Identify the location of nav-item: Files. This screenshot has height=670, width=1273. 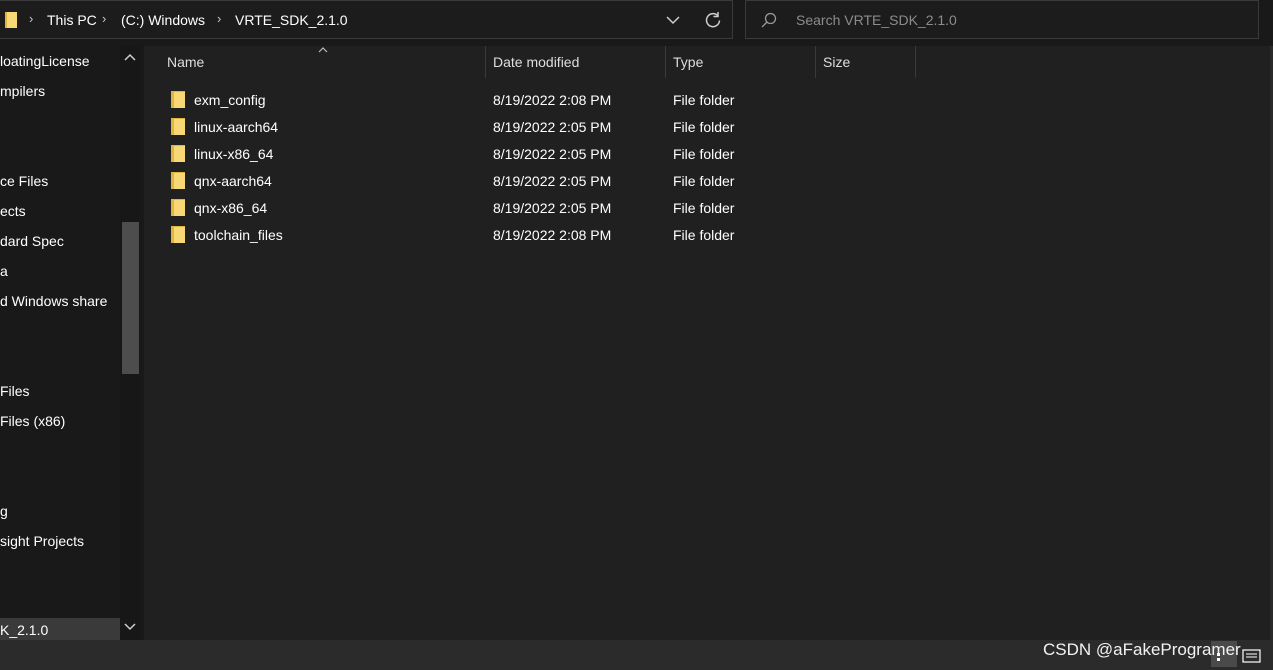
(60, 391).